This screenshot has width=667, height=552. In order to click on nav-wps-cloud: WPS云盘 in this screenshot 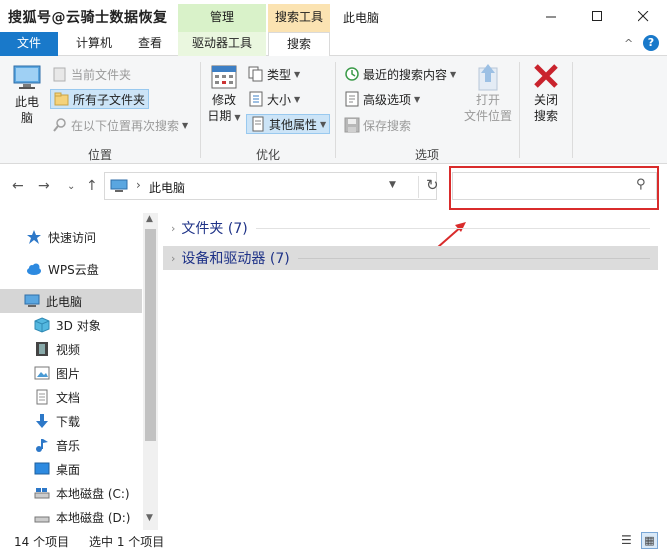, I will do `click(71, 269)`.